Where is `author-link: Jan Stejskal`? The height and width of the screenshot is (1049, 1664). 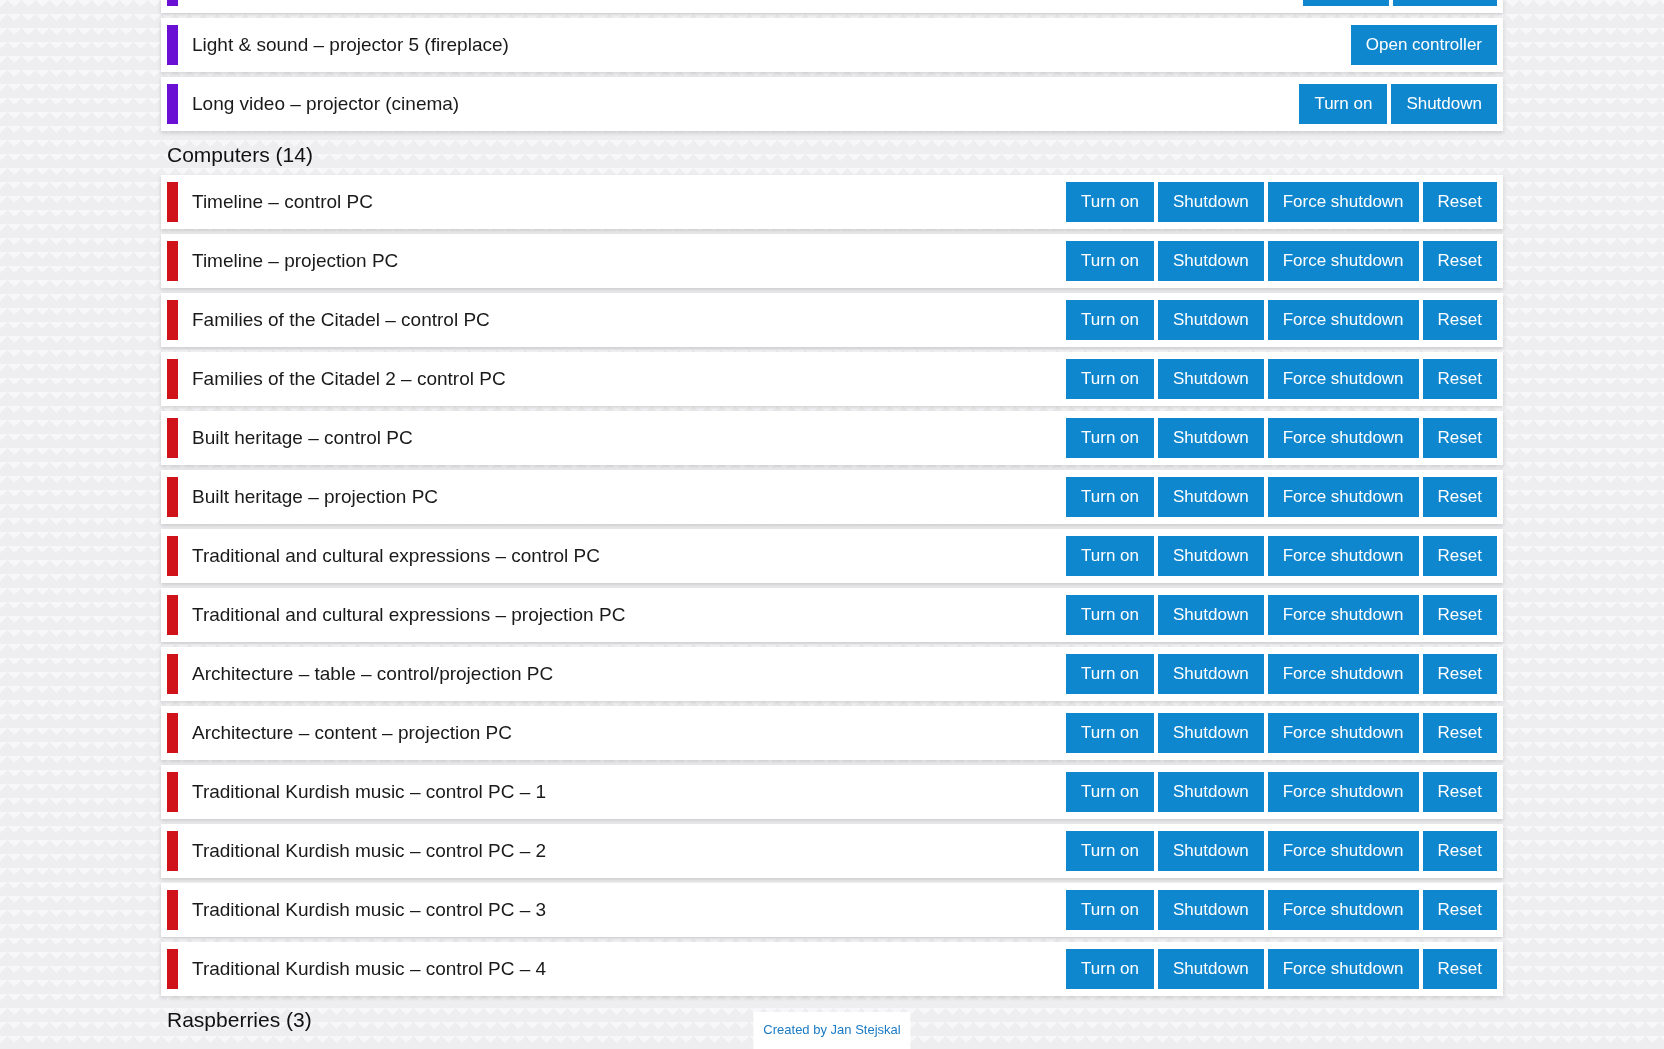 author-link: Jan Stejskal is located at coordinates (865, 1029).